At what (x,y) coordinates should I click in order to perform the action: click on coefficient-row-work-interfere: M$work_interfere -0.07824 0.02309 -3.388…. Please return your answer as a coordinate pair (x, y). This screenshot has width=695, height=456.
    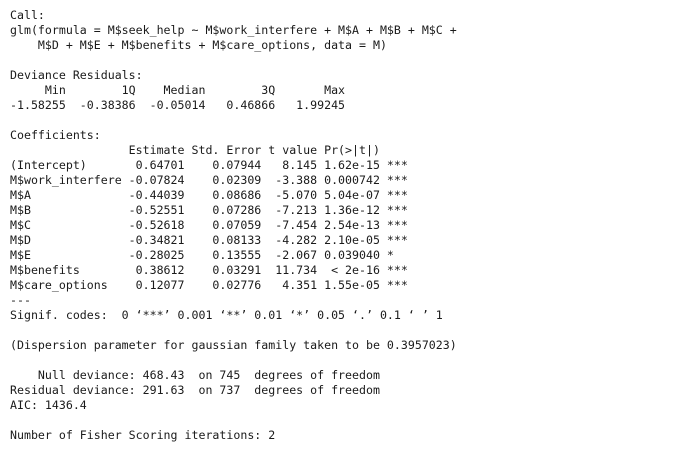
    Looking at the image, I should click on (209, 180).